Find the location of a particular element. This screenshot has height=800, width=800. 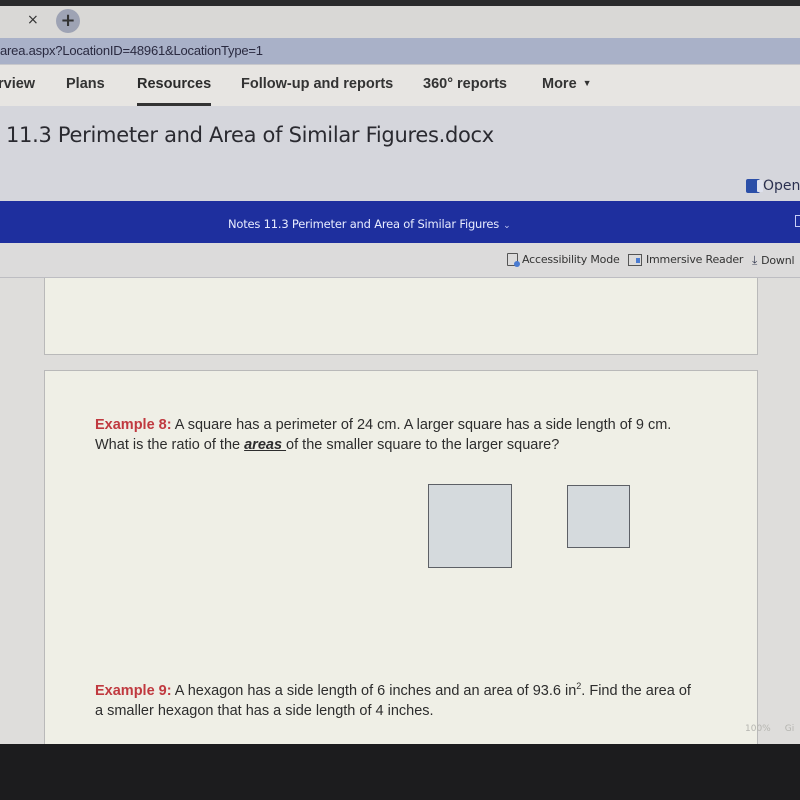

panel-icon is located at coordinates (797, 221).